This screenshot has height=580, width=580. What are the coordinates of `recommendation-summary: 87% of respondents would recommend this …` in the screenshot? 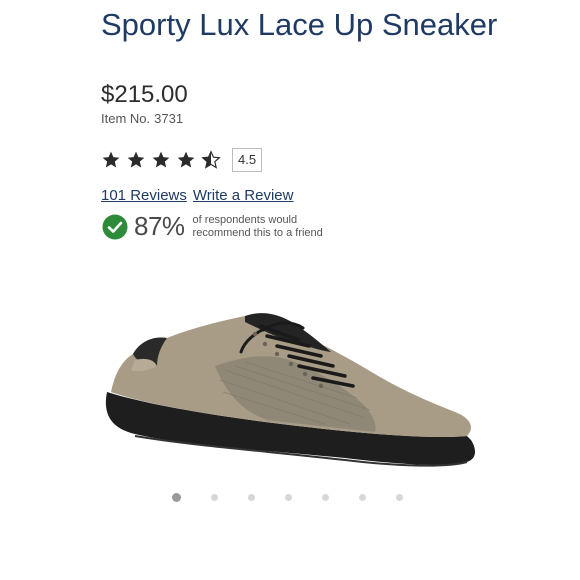 It's located at (227, 226).